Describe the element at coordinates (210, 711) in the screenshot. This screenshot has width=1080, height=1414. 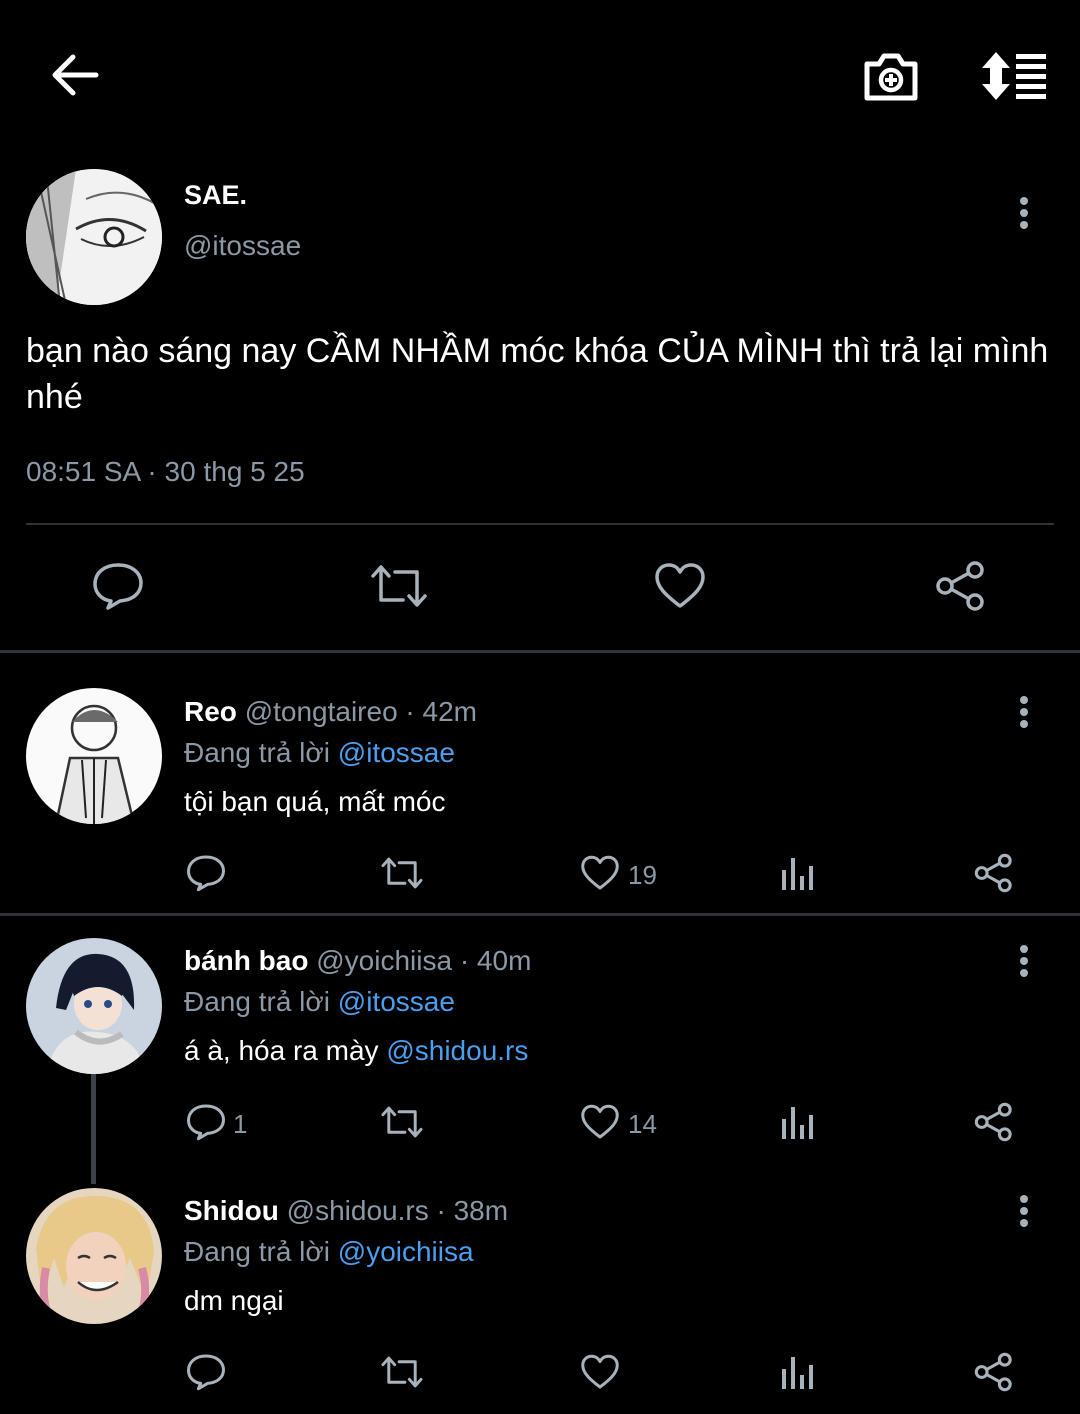
I see `reply-author-name: Reo` at that location.